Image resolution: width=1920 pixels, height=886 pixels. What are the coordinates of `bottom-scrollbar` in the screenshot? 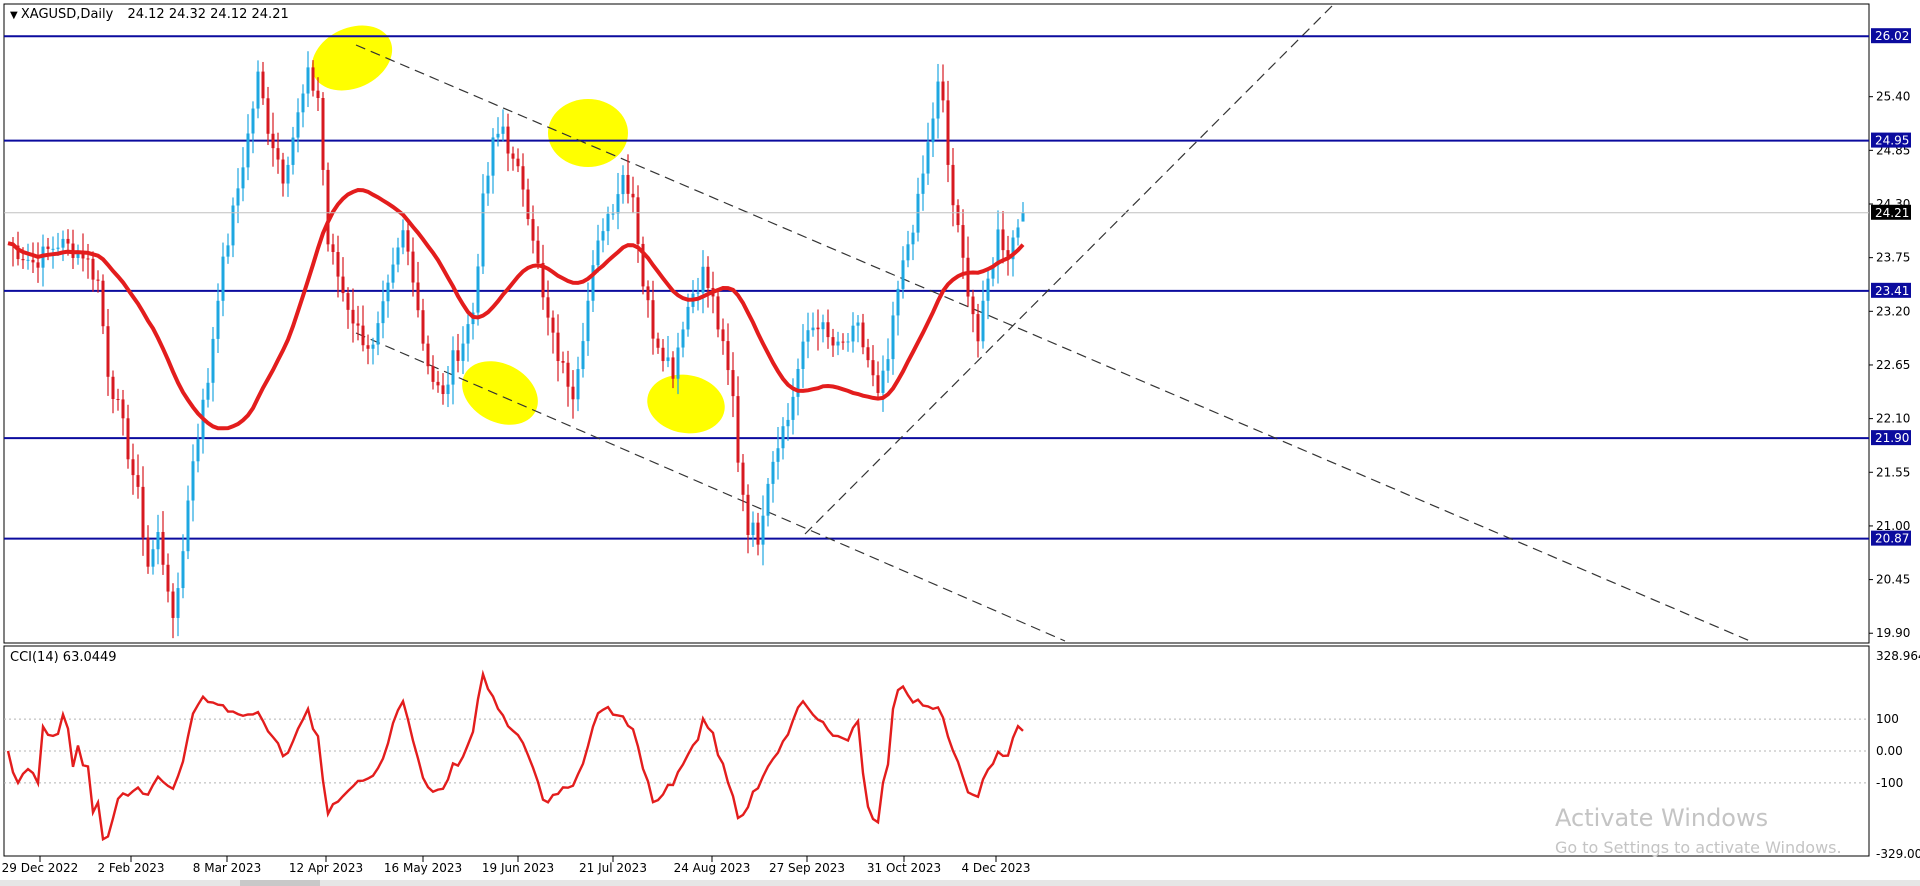 It's located at (960, 883).